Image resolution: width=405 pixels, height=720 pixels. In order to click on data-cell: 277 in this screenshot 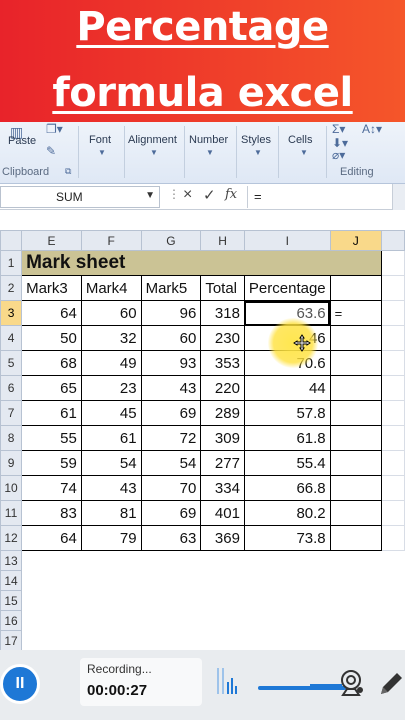, I will do `click(222, 463)`.